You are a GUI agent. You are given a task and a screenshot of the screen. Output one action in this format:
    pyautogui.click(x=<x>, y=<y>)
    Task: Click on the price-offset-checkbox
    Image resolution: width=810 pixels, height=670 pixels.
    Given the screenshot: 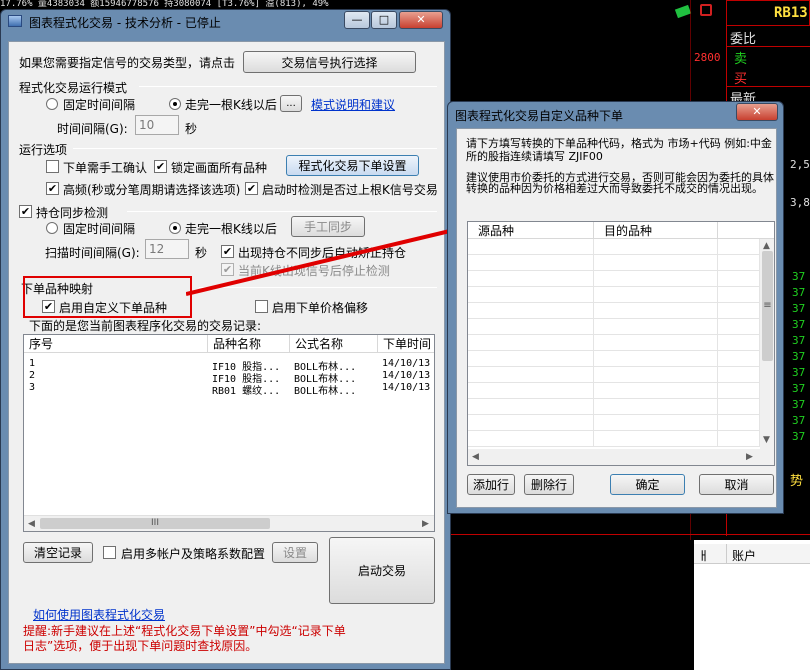 What is the action you would take?
    pyautogui.click(x=261, y=306)
    